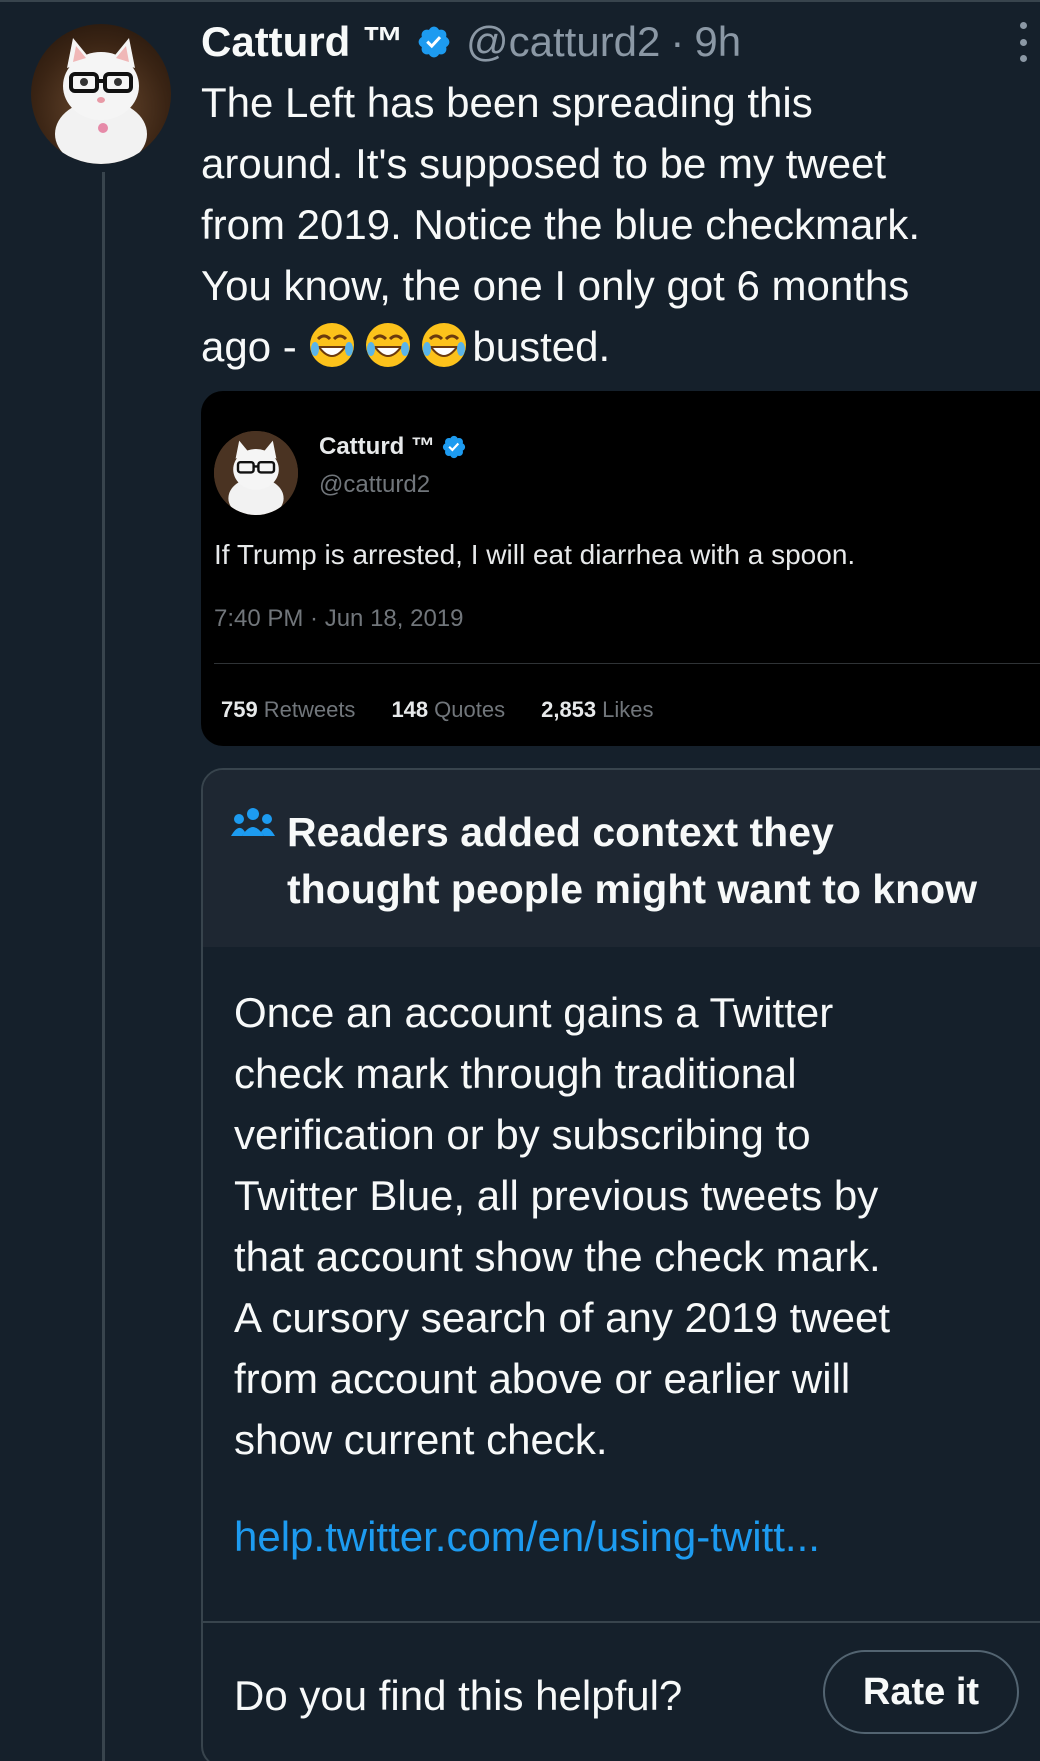  I want to click on note-body-line: Once an account gains a Twitter, so click(534, 1012).